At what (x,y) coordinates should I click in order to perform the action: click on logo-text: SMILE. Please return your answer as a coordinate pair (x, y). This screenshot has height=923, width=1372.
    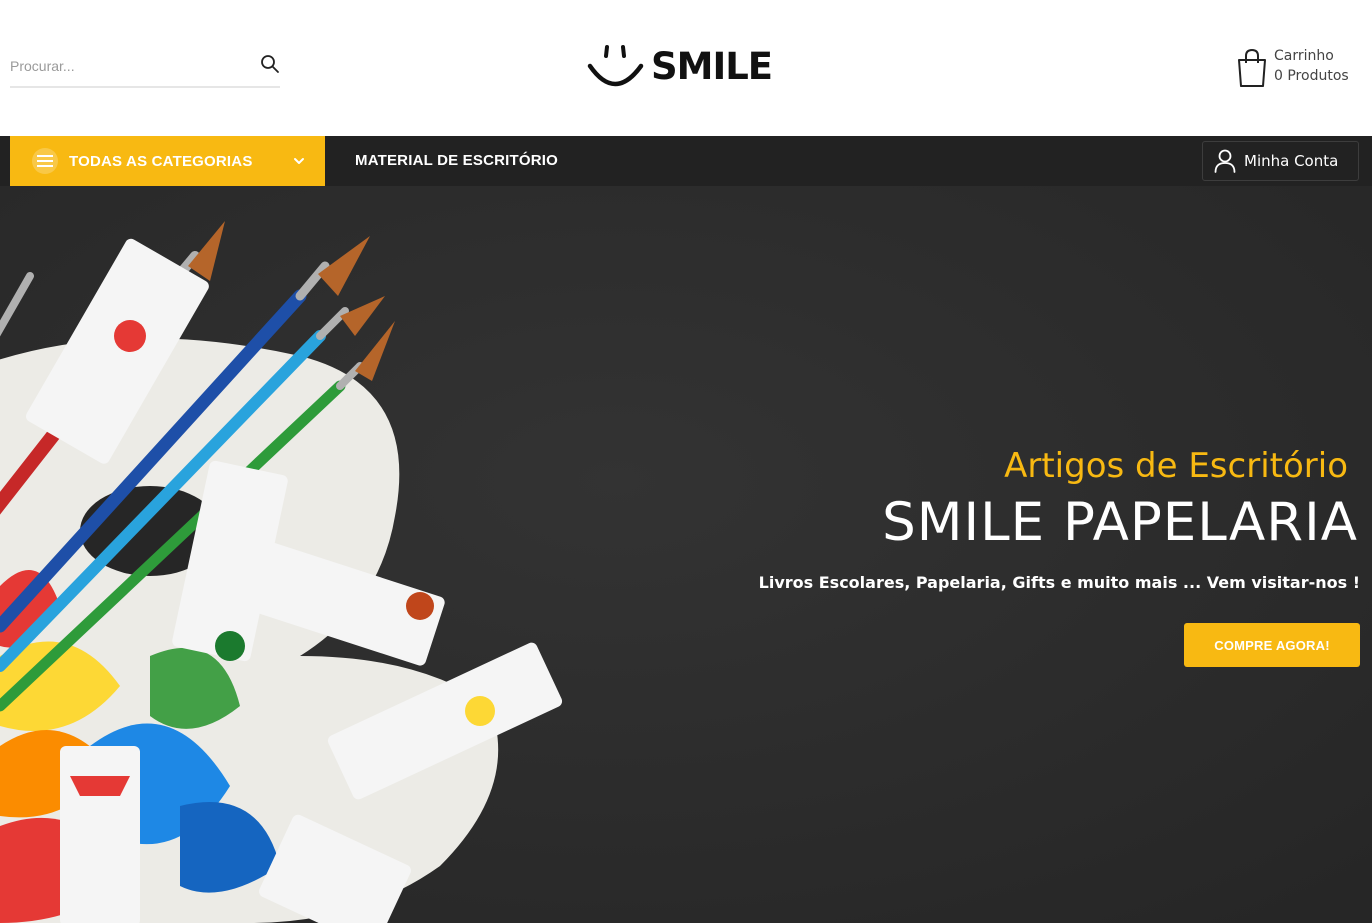
    Looking at the image, I should click on (712, 66).